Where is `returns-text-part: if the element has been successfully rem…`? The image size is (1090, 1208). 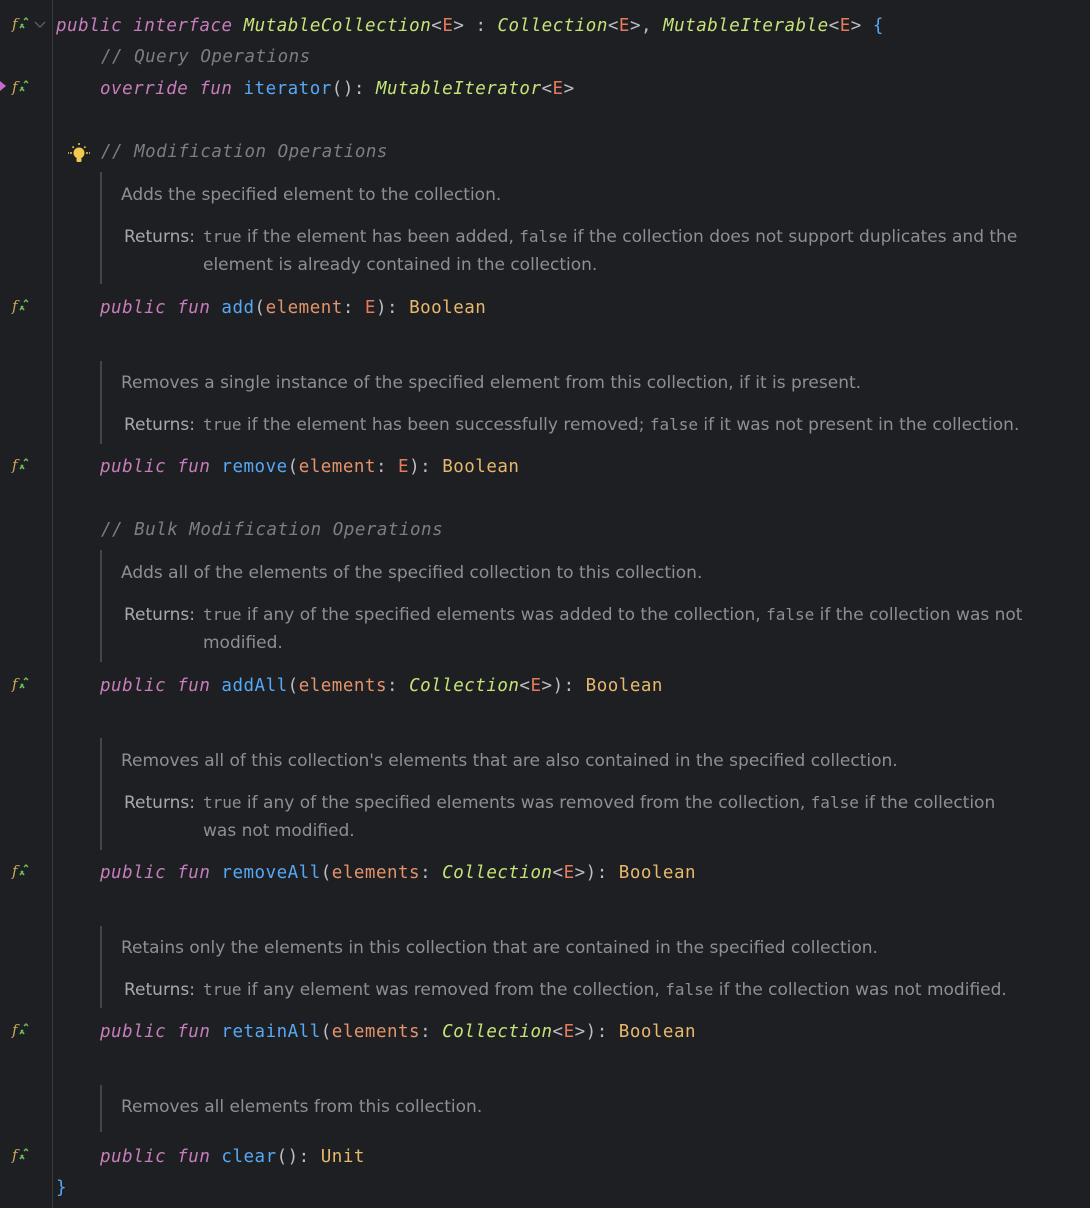
returns-text-part: if the element has been successfully rem… is located at coordinates (445, 425).